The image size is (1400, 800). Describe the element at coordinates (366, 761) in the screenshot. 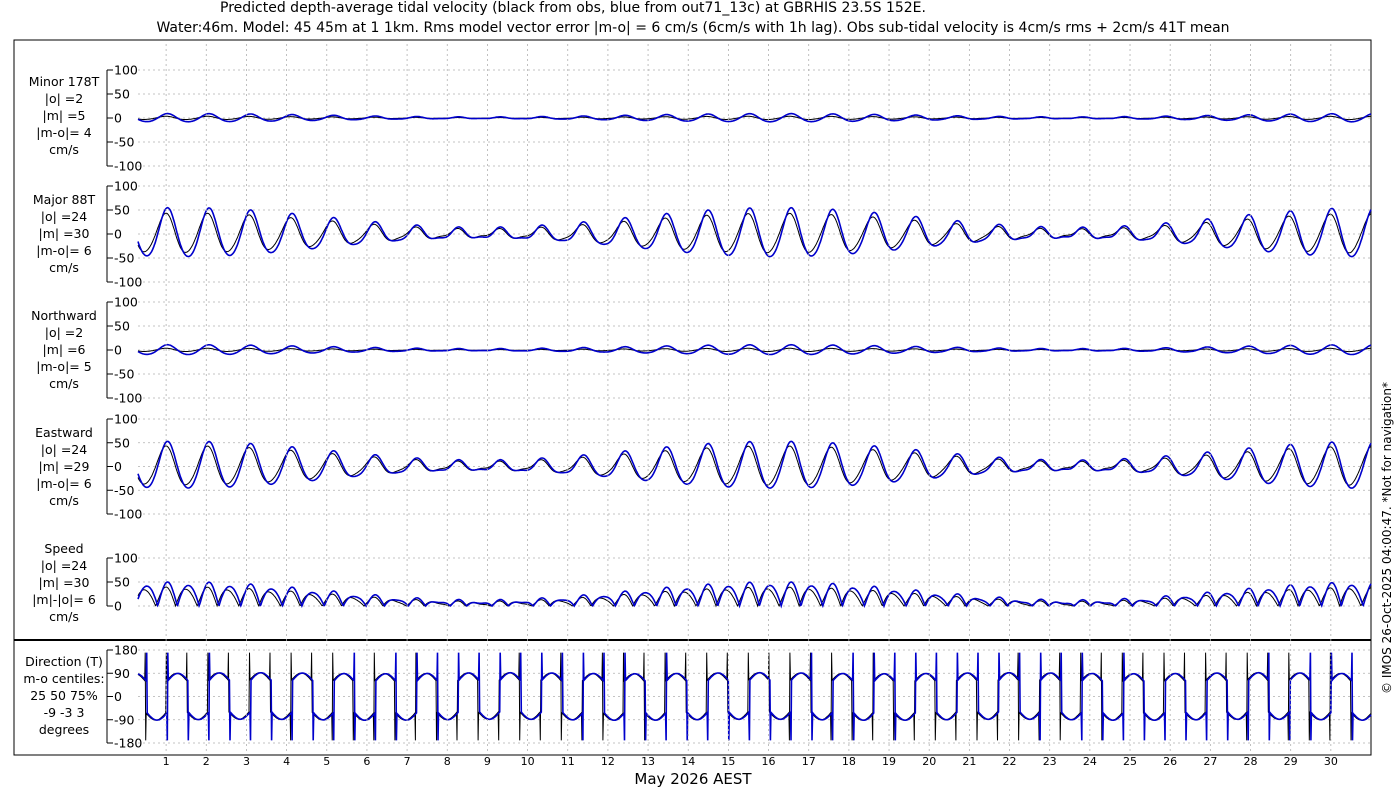

I see `x-tick-label: 6` at that location.